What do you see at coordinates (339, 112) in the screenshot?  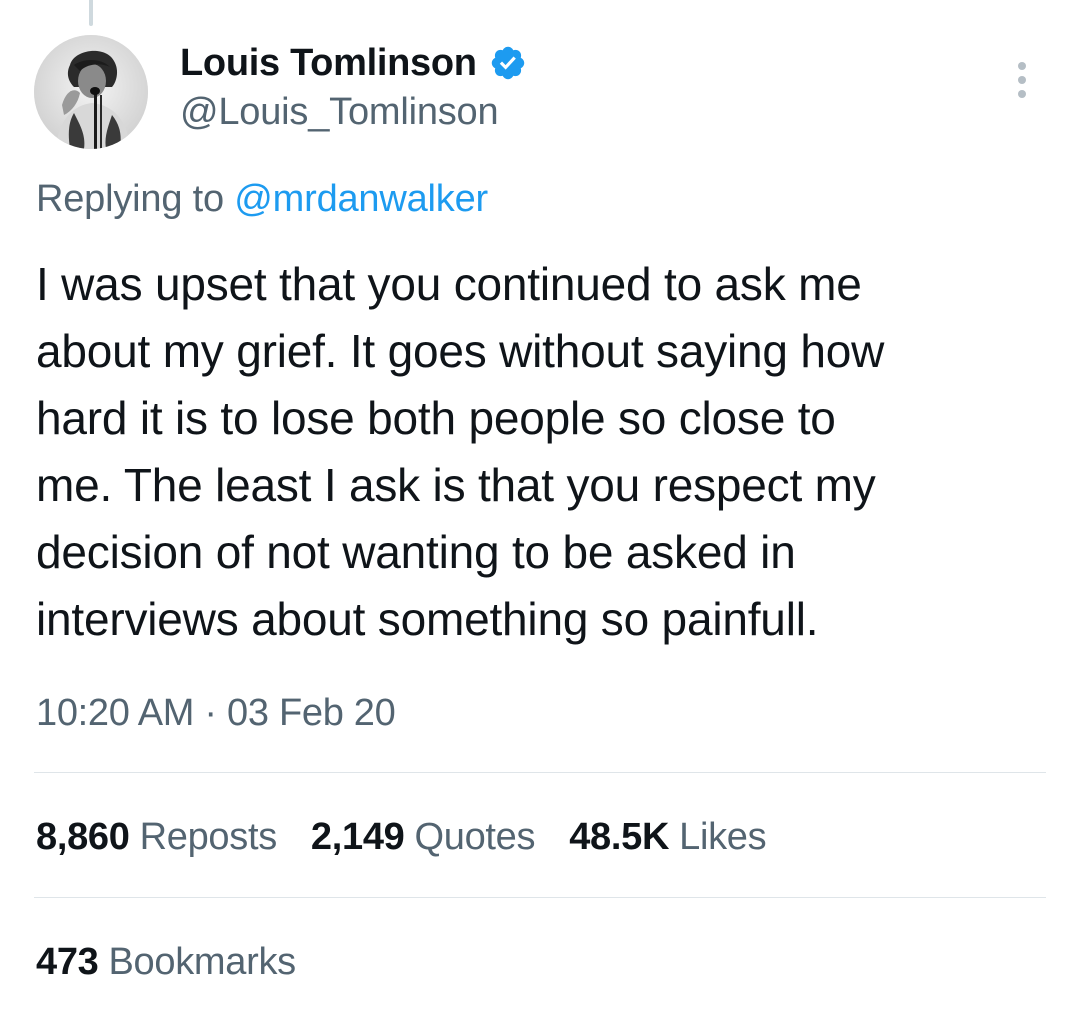 I see `author-handle: @Louis_Tomlinson` at bounding box center [339, 112].